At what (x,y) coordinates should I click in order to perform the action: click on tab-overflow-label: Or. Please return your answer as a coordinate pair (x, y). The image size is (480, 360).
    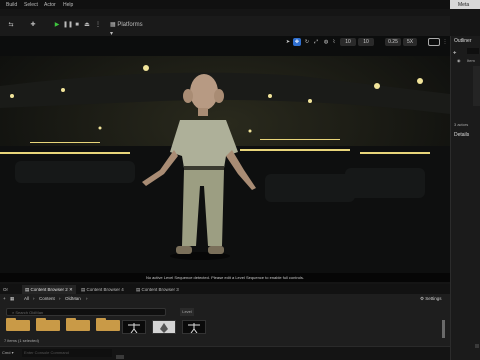
    Looking at the image, I should click on (5, 289).